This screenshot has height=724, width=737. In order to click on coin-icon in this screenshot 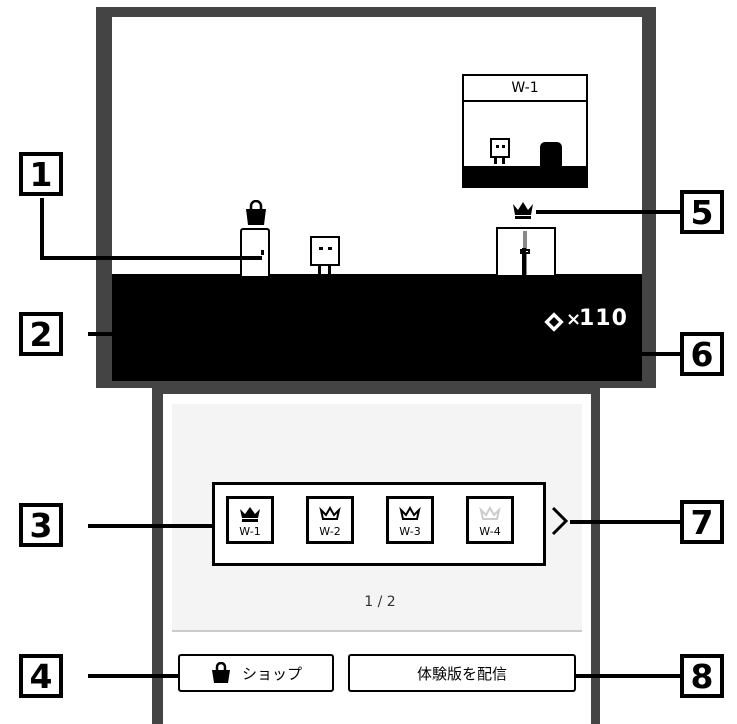, I will do `click(554, 324)`.